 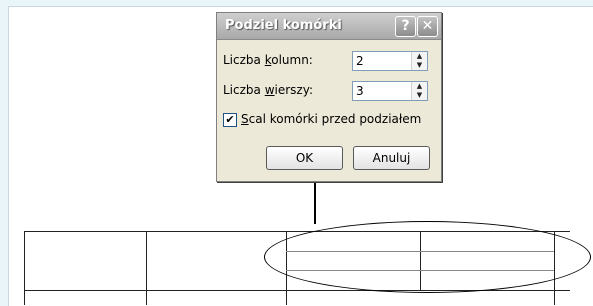 I want to click on close-icon: ✕, so click(x=427, y=26).